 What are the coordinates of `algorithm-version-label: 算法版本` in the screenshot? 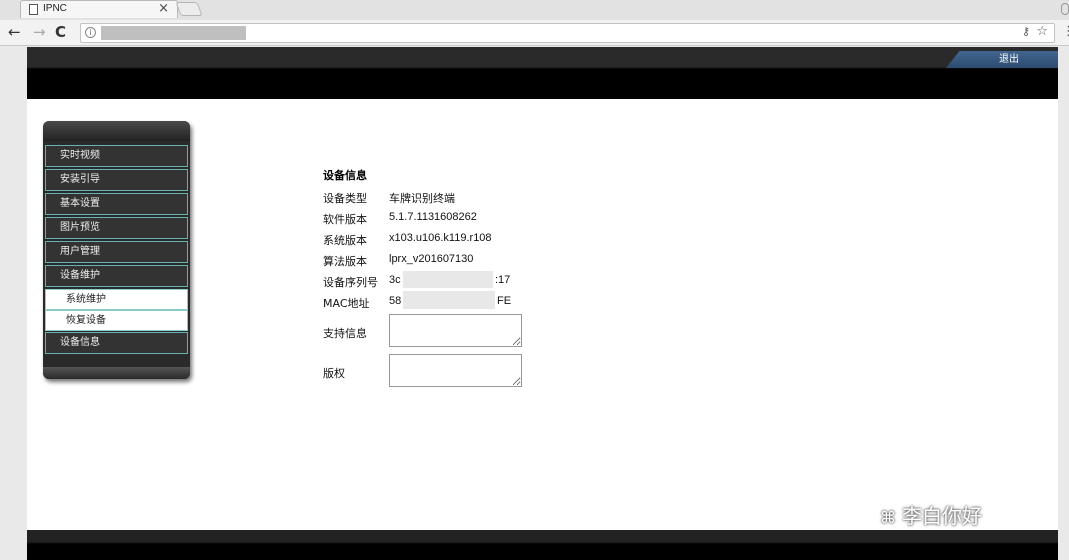 It's located at (345, 261).